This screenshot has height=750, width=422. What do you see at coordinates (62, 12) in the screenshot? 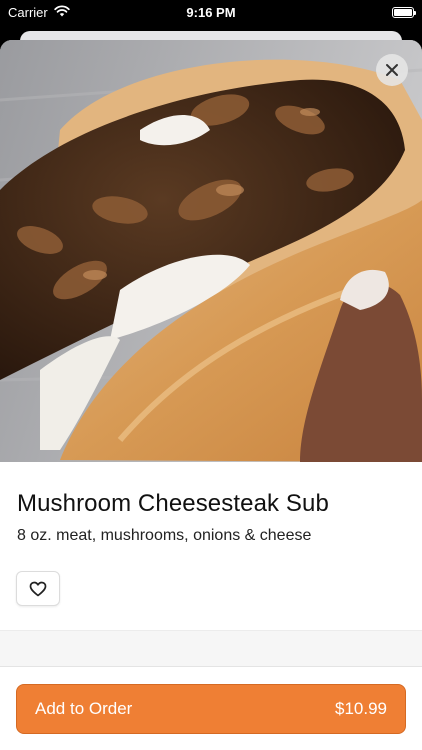
I see `wifi-icon` at bounding box center [62, 12].